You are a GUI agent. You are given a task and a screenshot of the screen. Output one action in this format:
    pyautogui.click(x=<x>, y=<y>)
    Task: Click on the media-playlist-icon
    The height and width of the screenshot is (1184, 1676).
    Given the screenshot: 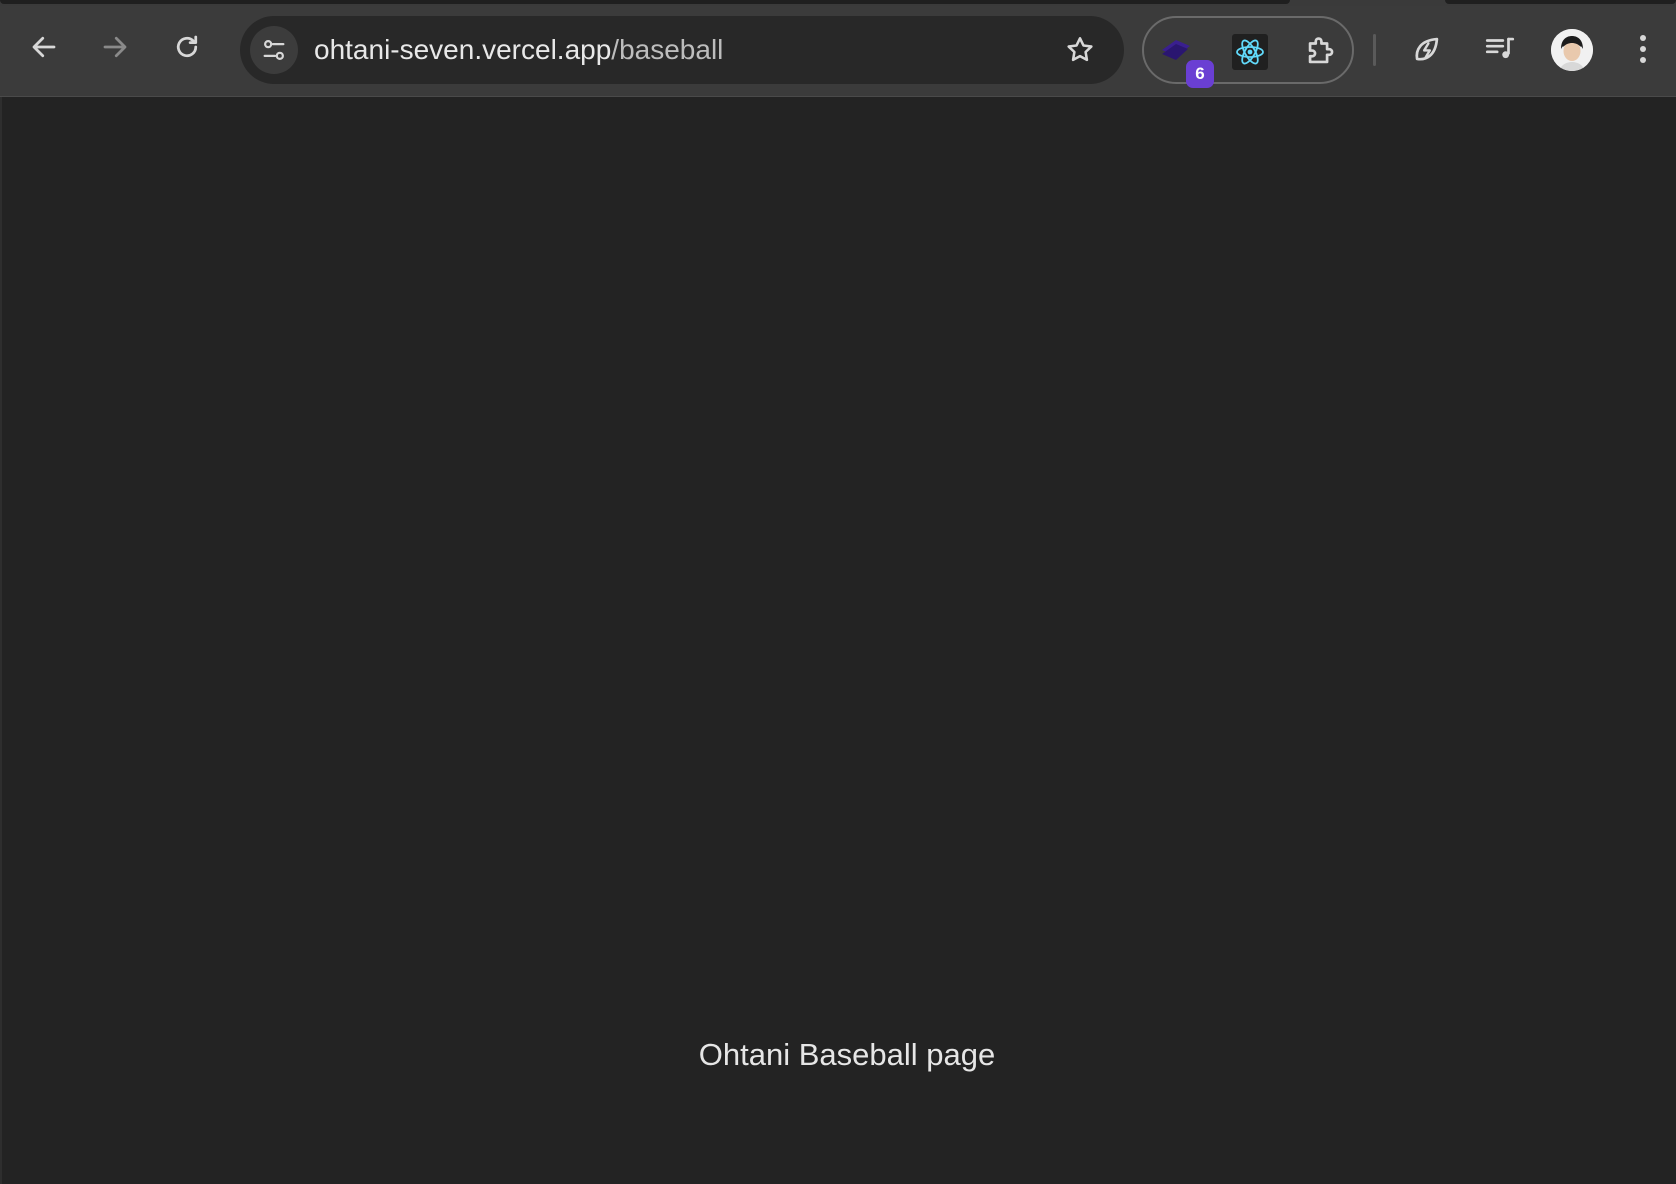 What is the action you would take?
    pyautogui.click(x=1500, y=48)
    